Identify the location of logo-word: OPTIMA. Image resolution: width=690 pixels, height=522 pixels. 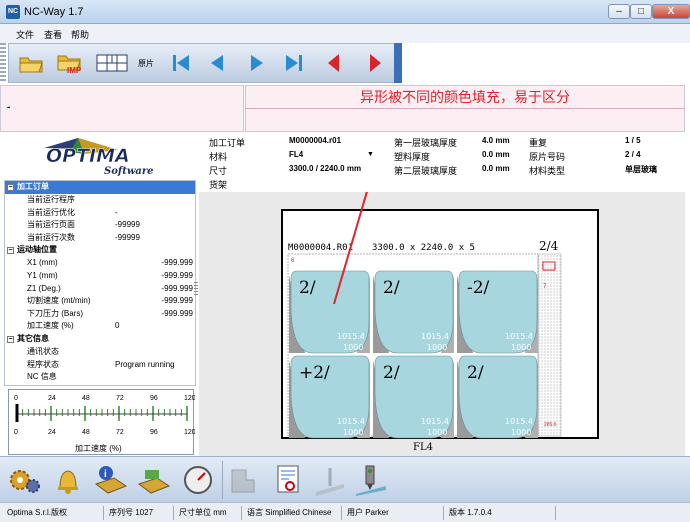
(88, 156).